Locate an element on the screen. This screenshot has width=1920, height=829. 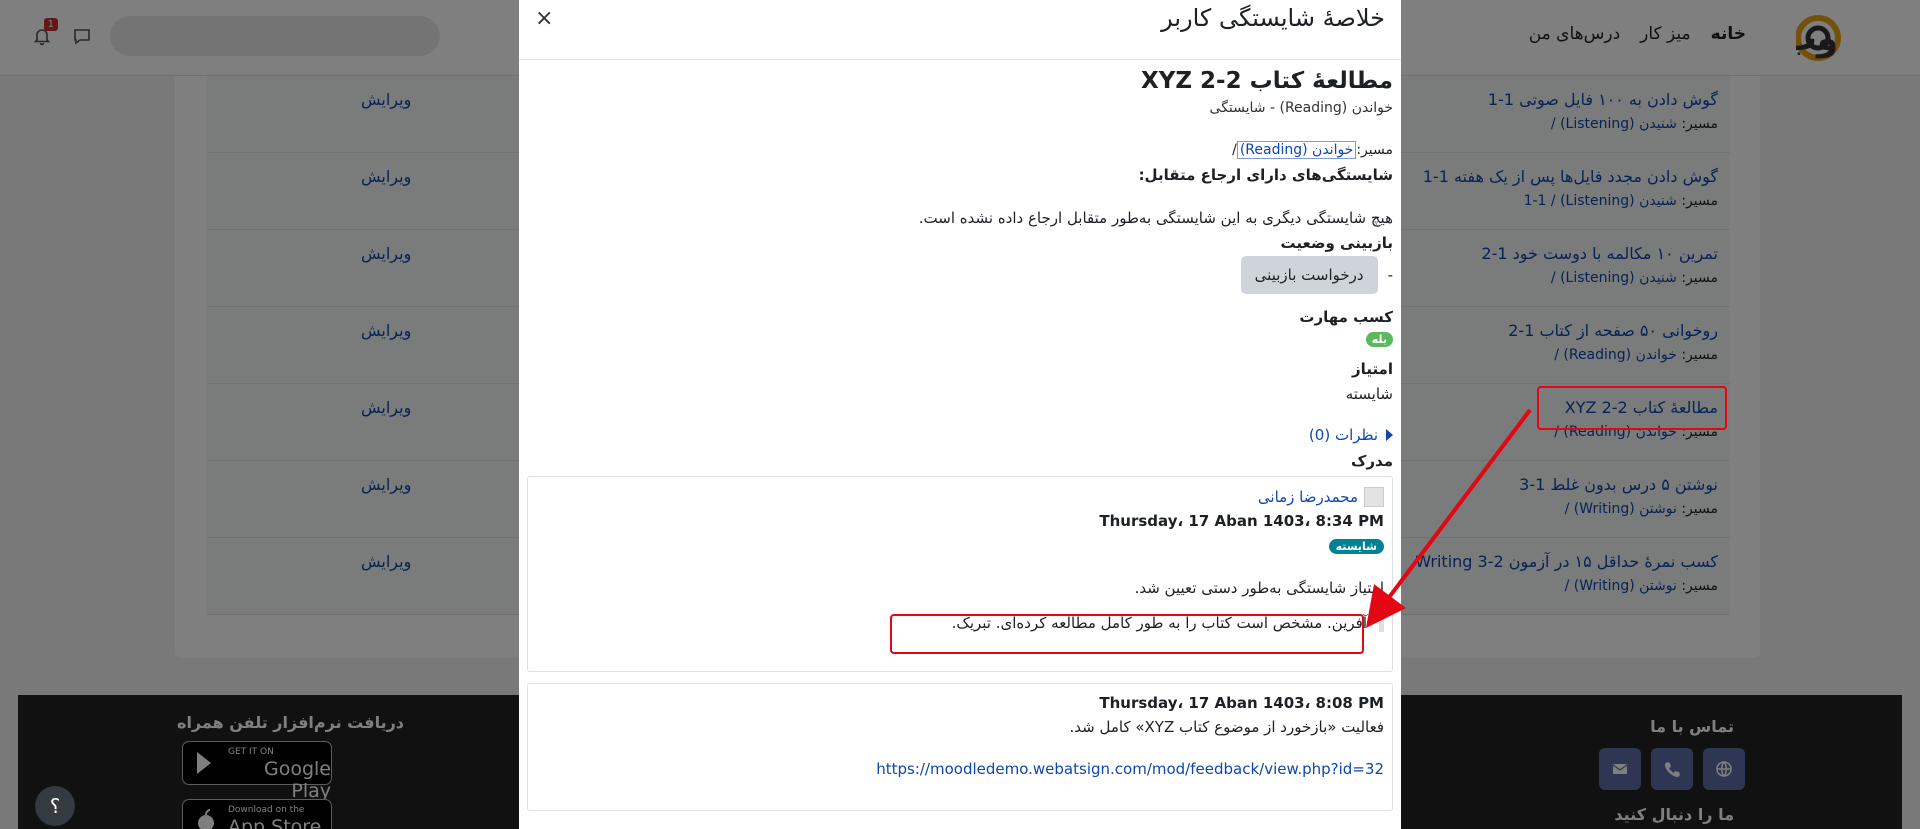
evidence-date: Thursday، 17 Aban 1403، 8:34 PM is located at coordinates (1241, 521).